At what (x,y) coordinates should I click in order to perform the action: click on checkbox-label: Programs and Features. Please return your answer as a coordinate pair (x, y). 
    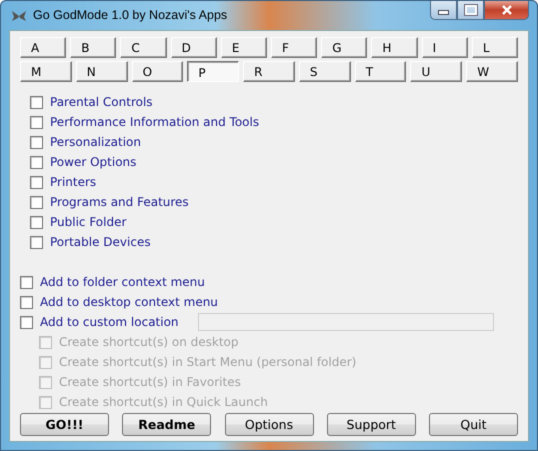
    Looking at the image, I should click on (119, 202).